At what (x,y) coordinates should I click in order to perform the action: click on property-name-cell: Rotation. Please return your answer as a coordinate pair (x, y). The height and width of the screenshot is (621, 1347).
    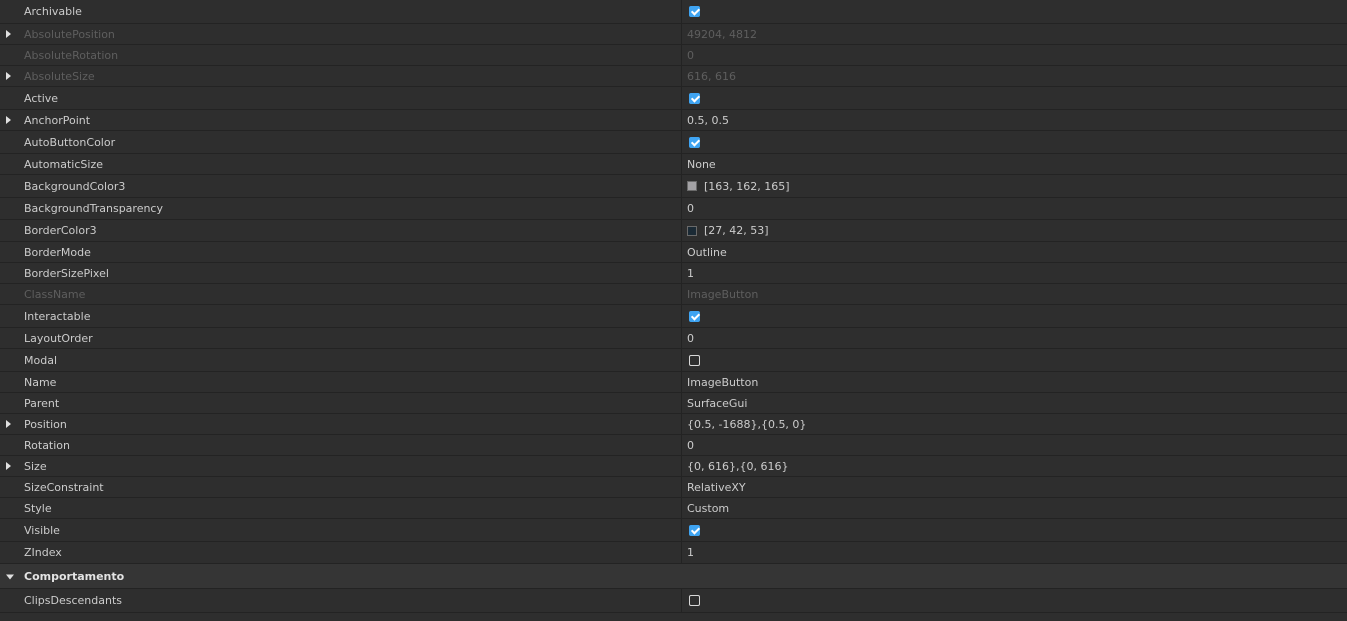
    Looking at the image, I should click on (341, 445).